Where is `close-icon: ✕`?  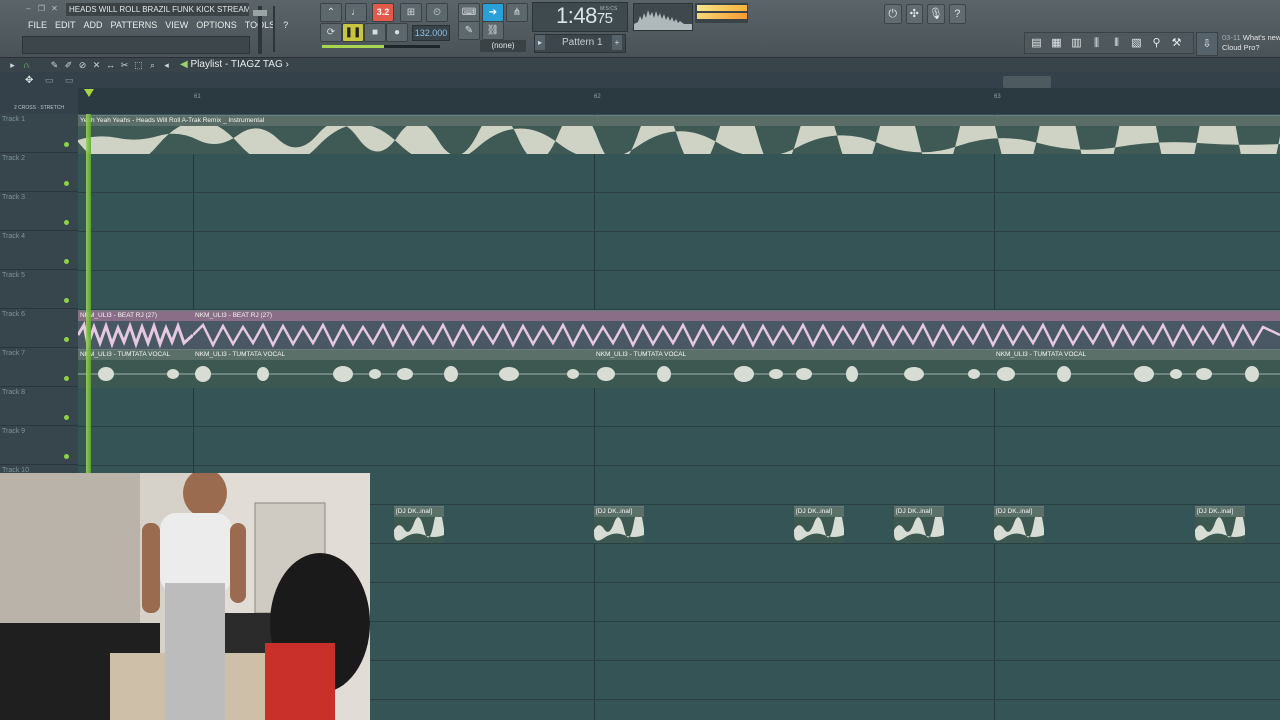 close-icon: ✕ is located at coordinates (54, 8).